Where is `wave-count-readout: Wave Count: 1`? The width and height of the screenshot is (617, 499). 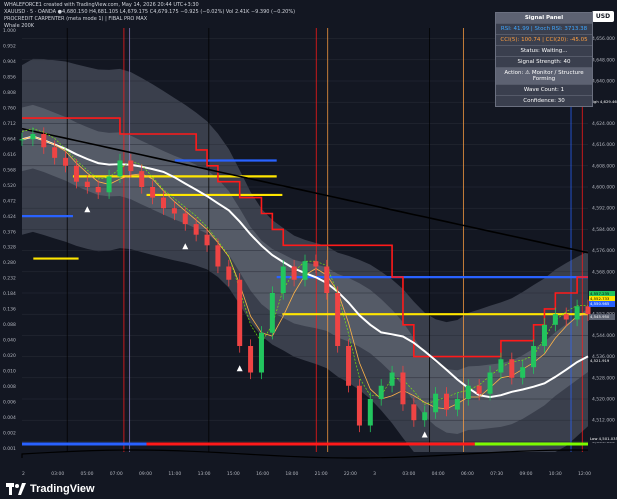 wave-count-readout: Wave Count: 1 is located at coordinates (544, 89).